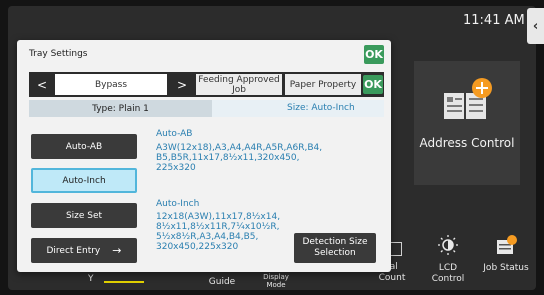  I want to click on direct-entry-label: Direct Entry, so click(73, 250).